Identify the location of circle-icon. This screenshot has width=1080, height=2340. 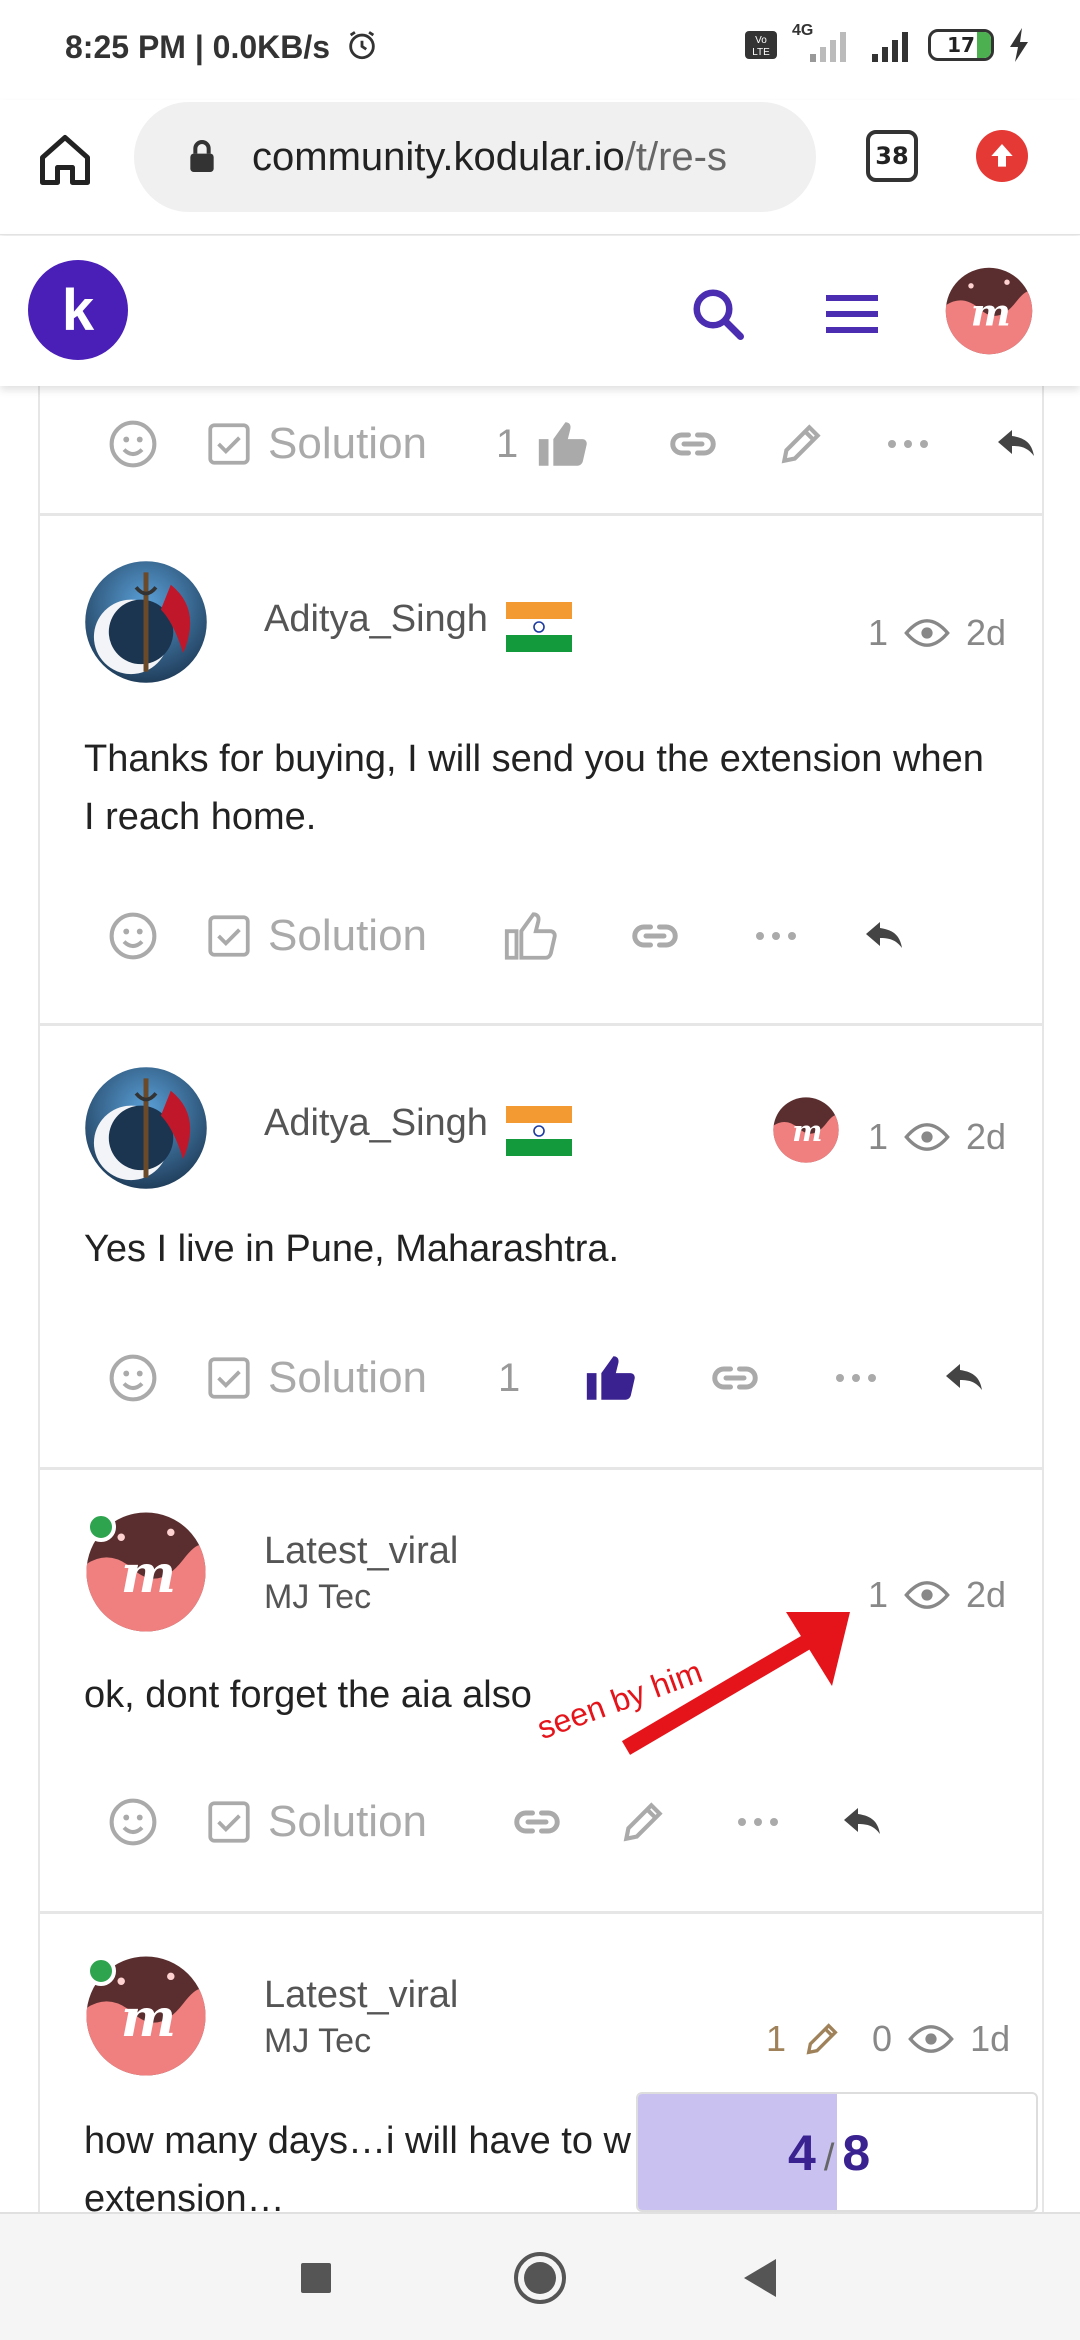
(540, 2278).